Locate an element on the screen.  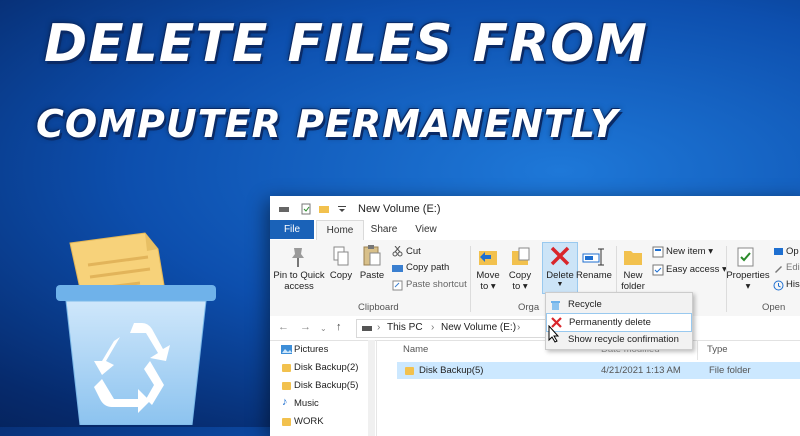
move-to-button: Move to ▾ is located at coordinates (488, 281).